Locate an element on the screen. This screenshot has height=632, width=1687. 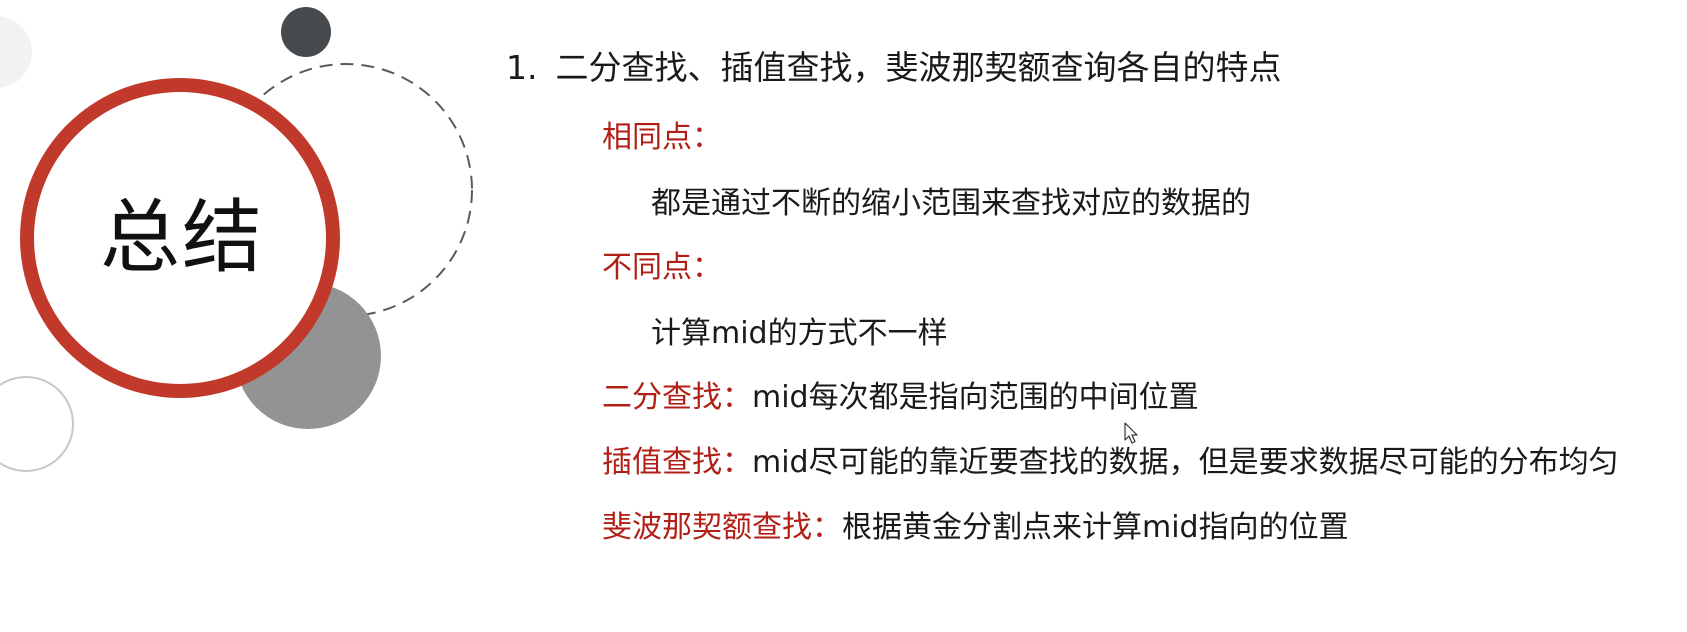
fibonacci-search-text: 根据黄金分割点来计算mid指向的位置 is located at coordinates (1095, 527).